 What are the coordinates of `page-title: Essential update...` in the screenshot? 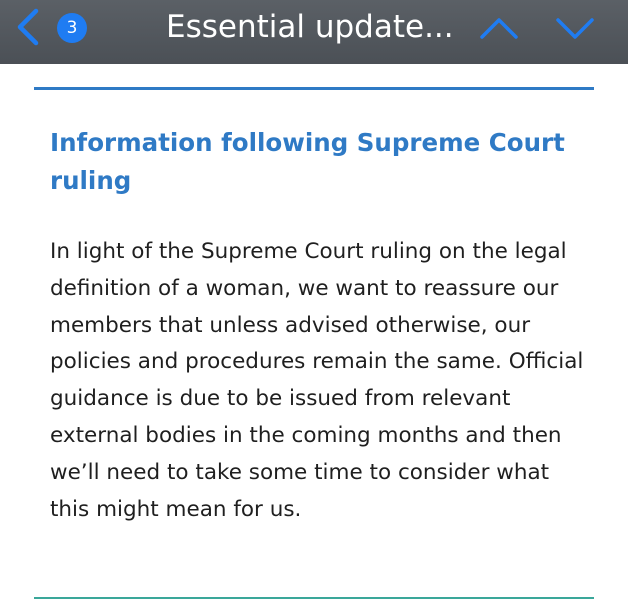 It's located at (310, 27).